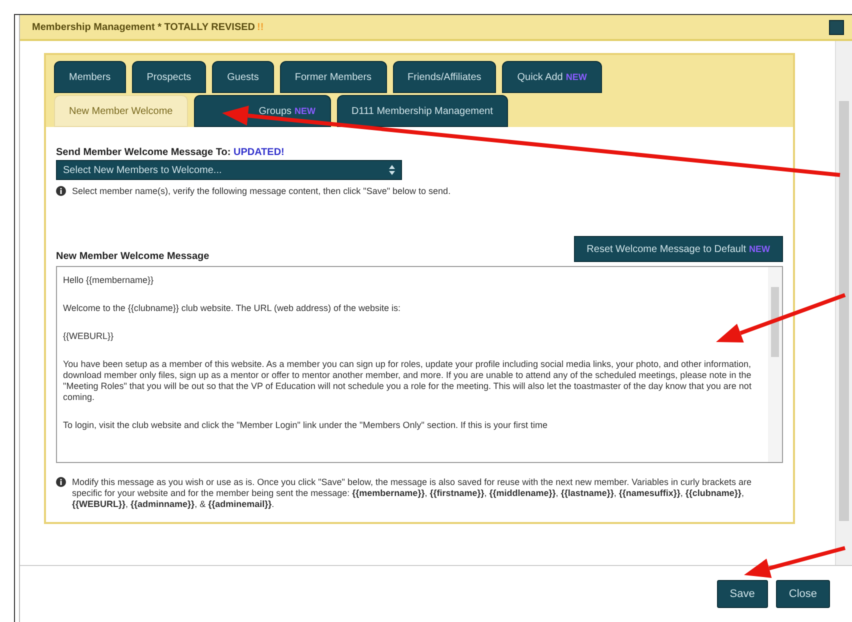 The image size is (852, 622). Describe the element at coordinates (836, 27) in the screenshot. I see `close-button` at that location.